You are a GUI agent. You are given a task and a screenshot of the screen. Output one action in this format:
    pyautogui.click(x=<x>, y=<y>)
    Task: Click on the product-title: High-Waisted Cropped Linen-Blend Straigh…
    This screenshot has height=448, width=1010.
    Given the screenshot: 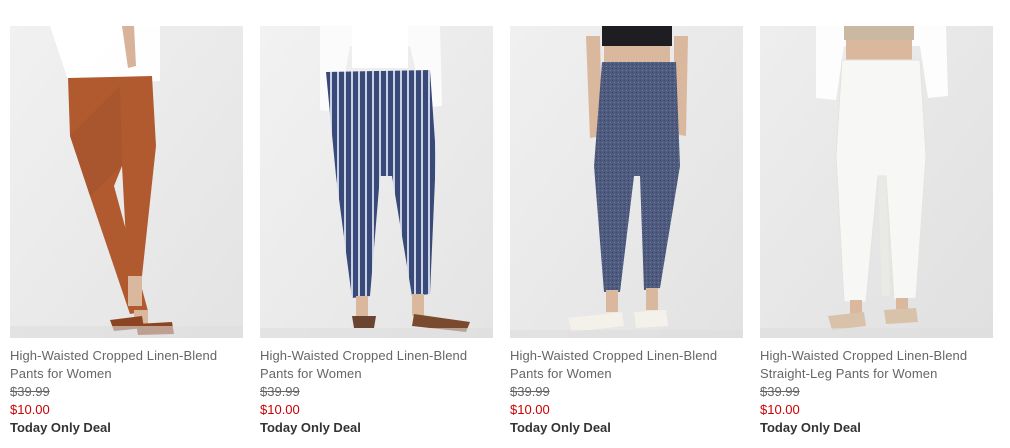 What is the action you would take?
    pyautogui.click(x=876, y=365)
    